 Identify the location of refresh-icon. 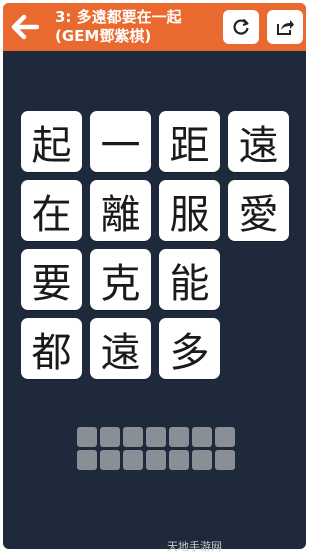
(241, 26).